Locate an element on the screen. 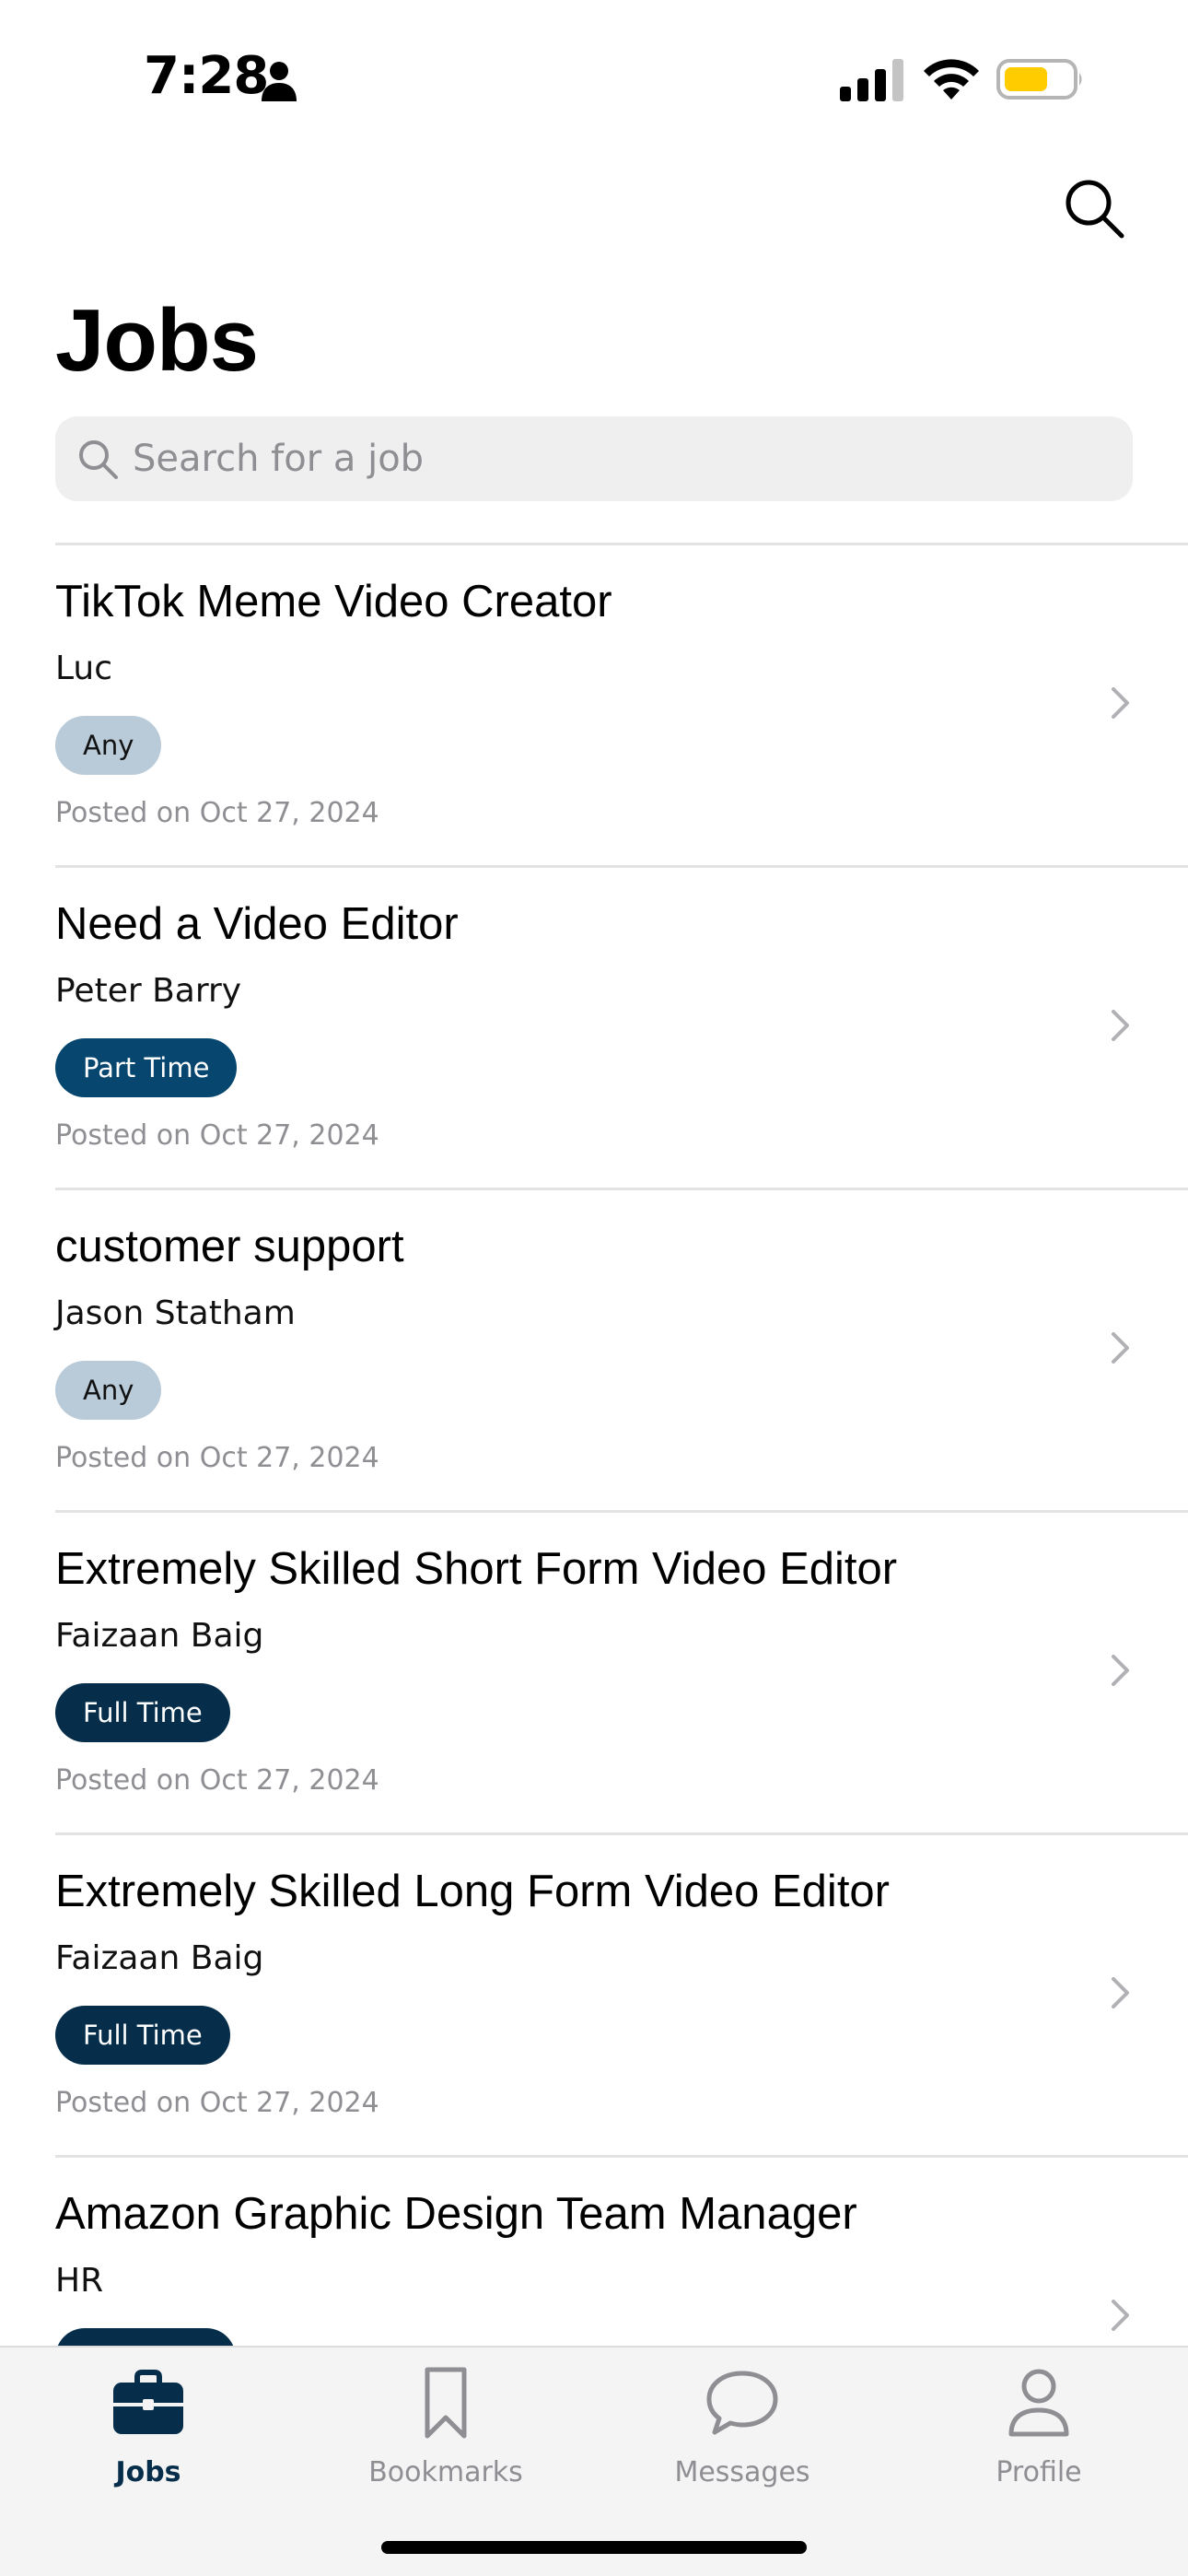  search-bar is located at coordinates (594, 459).